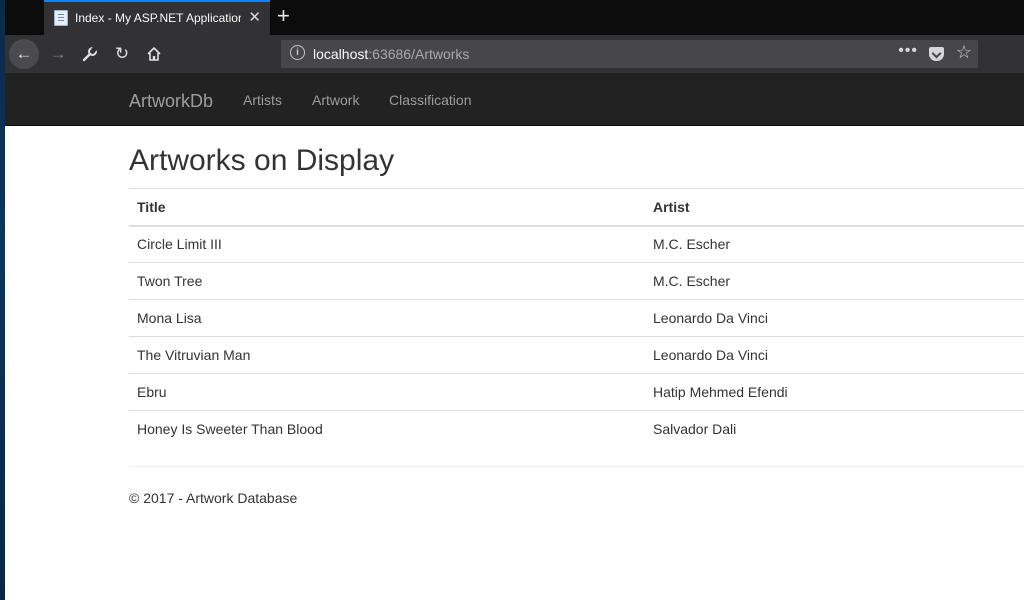 This screenshot has width=1024, height=600. I want to click on column-header-title: Title, so click(387, 207).